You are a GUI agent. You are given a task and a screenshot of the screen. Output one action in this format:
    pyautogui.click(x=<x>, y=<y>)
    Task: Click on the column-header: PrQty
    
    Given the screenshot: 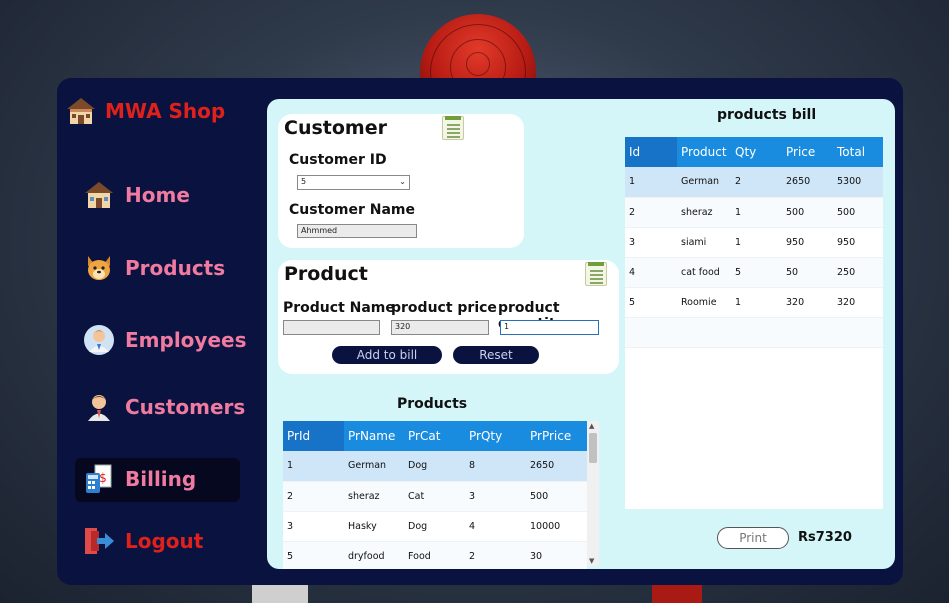 What is the action you would take?
    pyautogui.click(x=495, y=436)
    